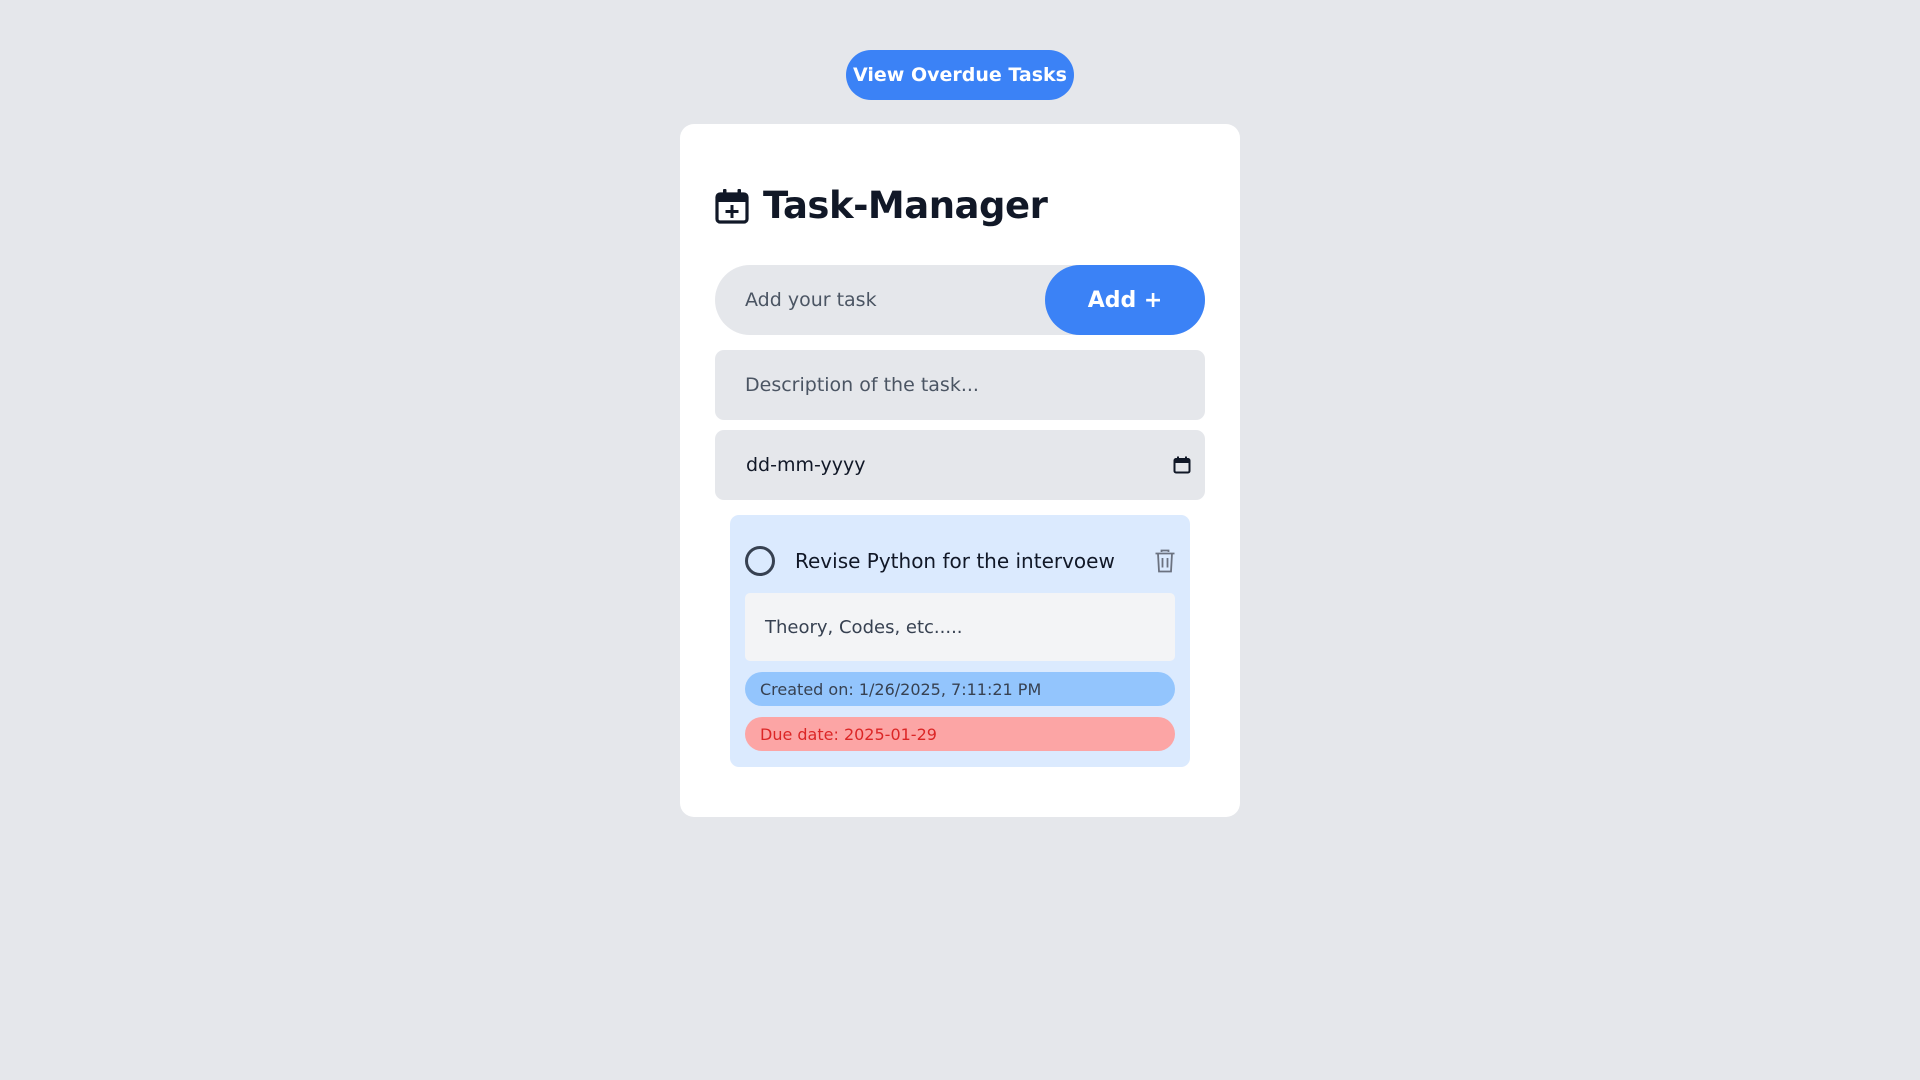  Describe the element at coordinates (960, 465) in the screenshot. I see `due-date-input: dd-mm-yyyy` at that location.